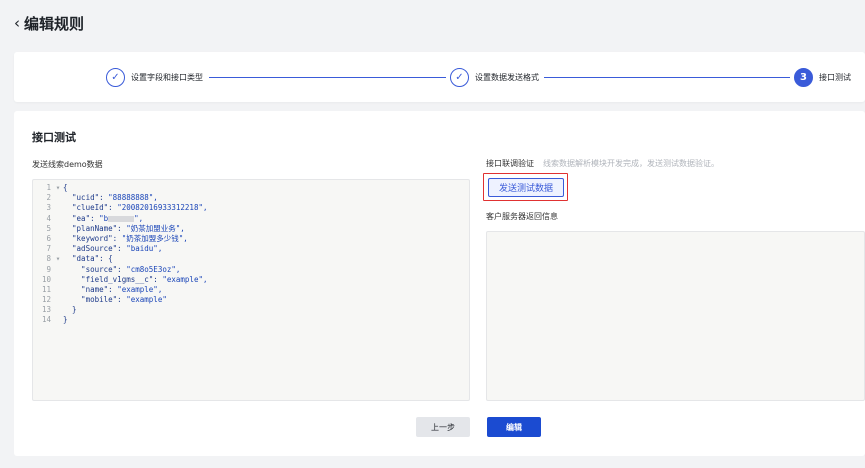 The width and height of the screenshot is (865, 468). I want to click on code-text: "ucid": "88888888",, so click(110, 198).